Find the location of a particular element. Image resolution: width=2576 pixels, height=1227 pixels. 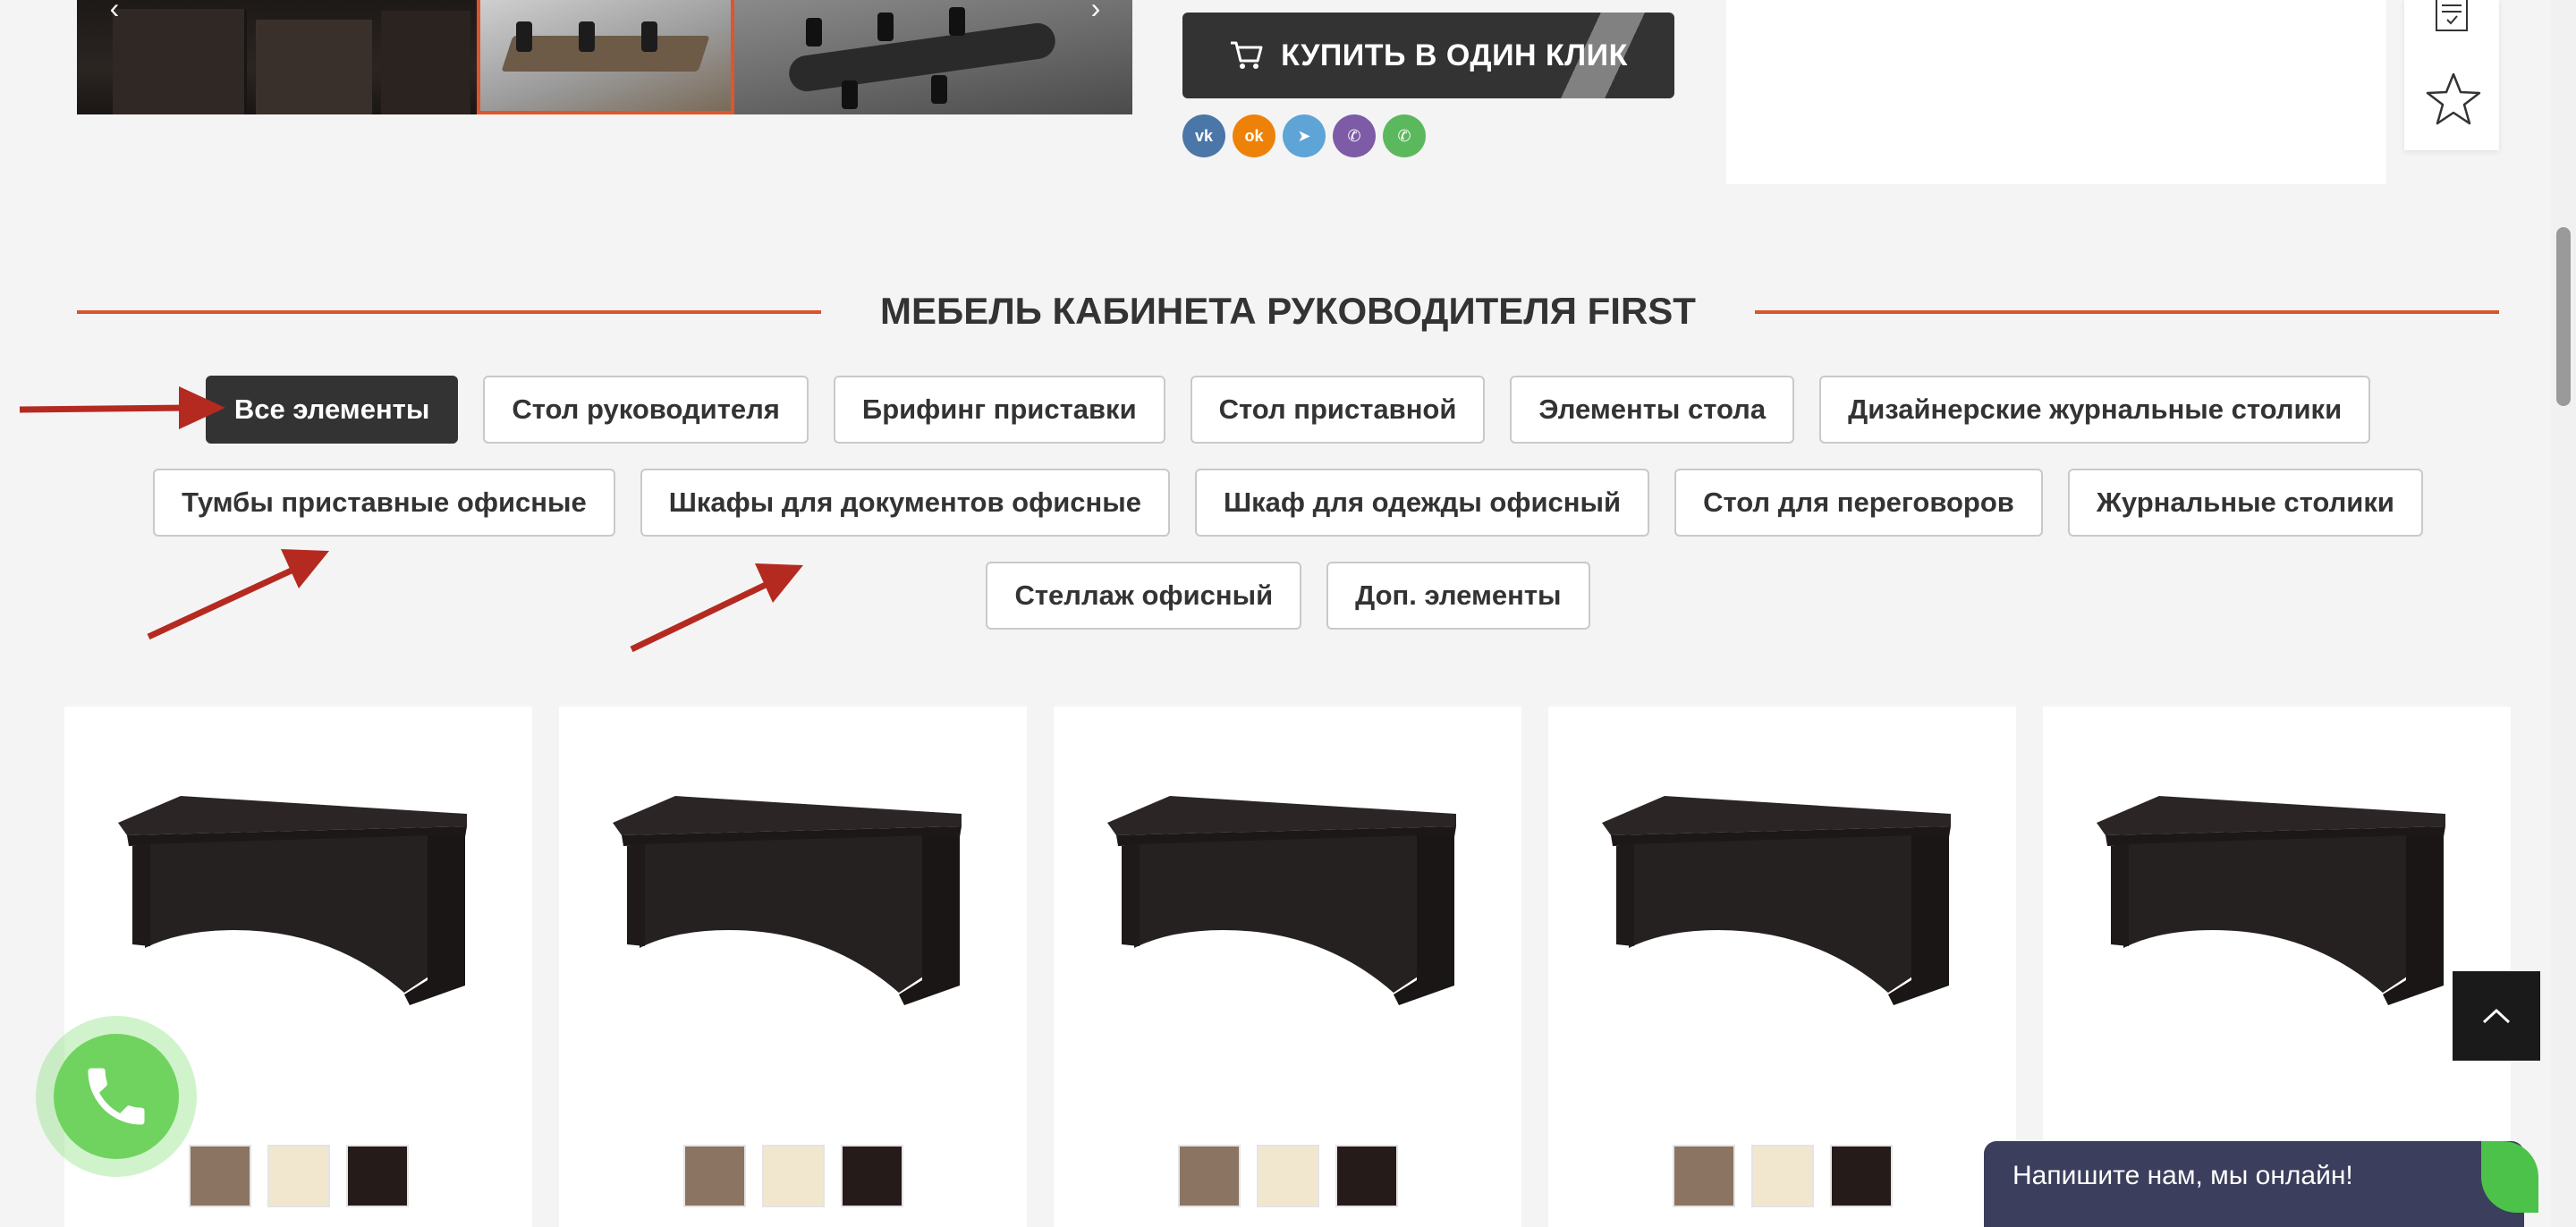

filter-chip: Доп. элементы is located at coordinates (1458, 596).